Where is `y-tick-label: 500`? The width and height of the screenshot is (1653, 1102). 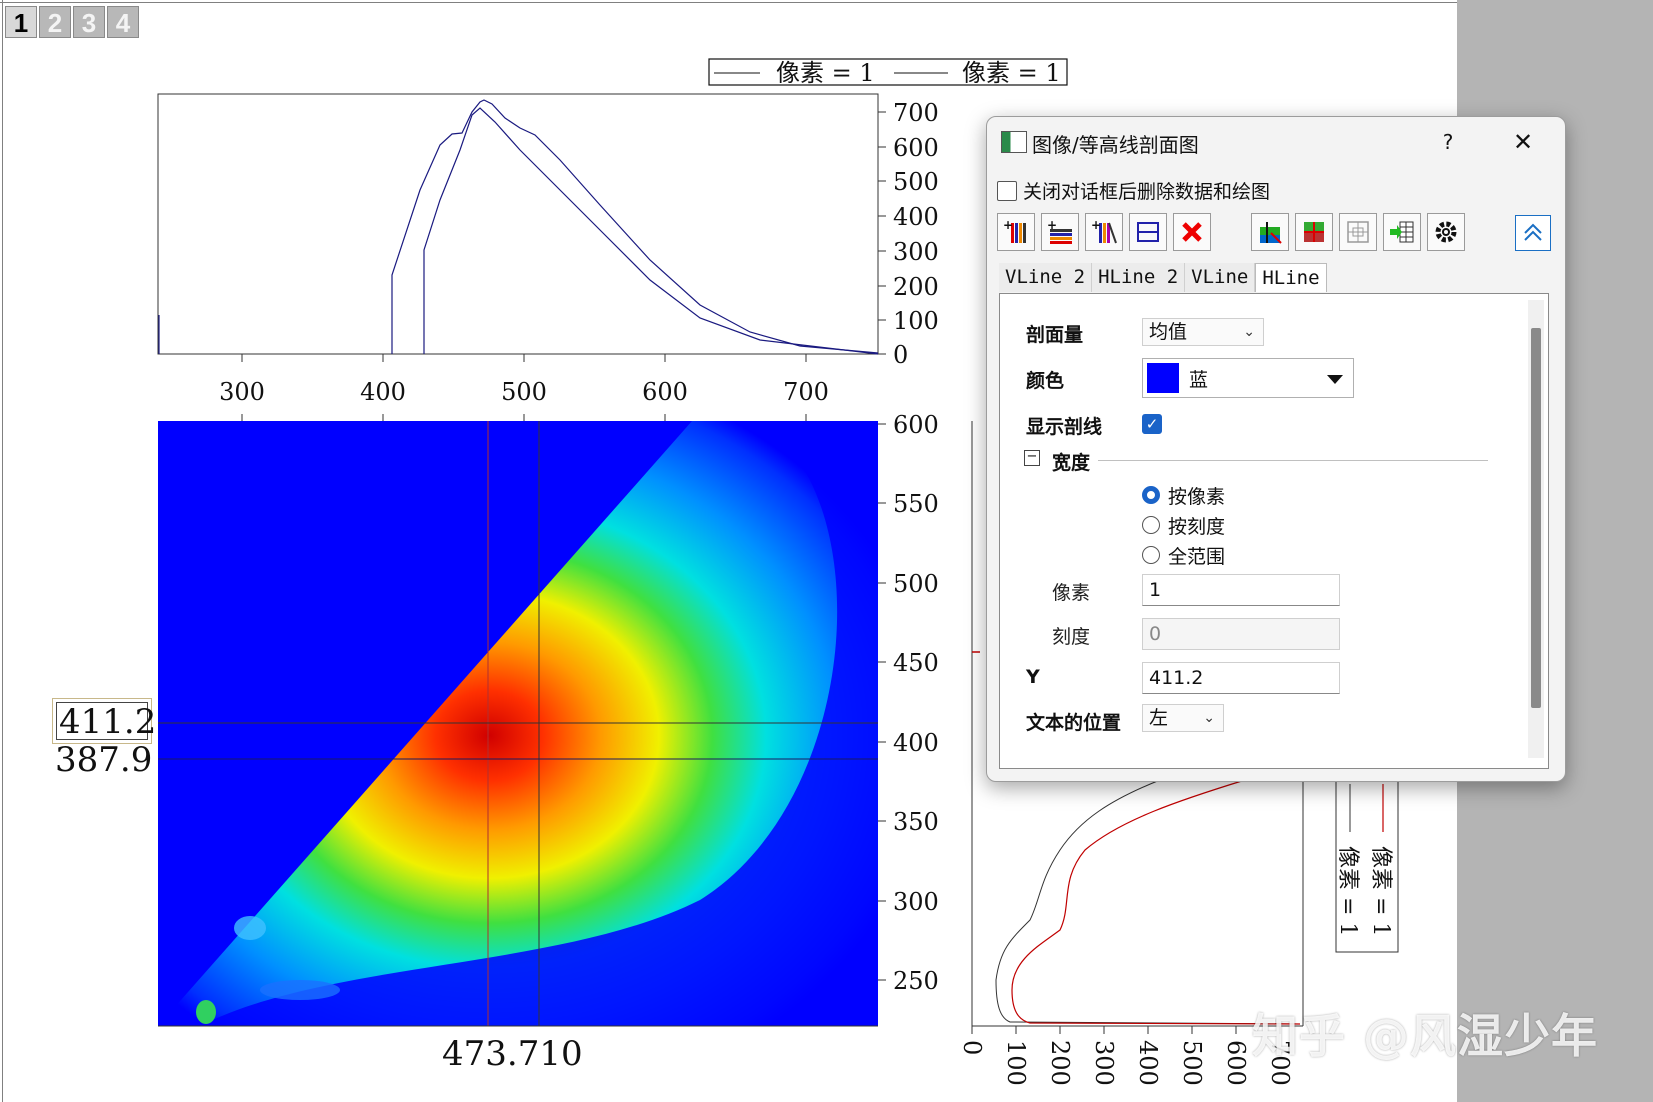
y-tick-label: 500 is located at coordinates (916, 182).